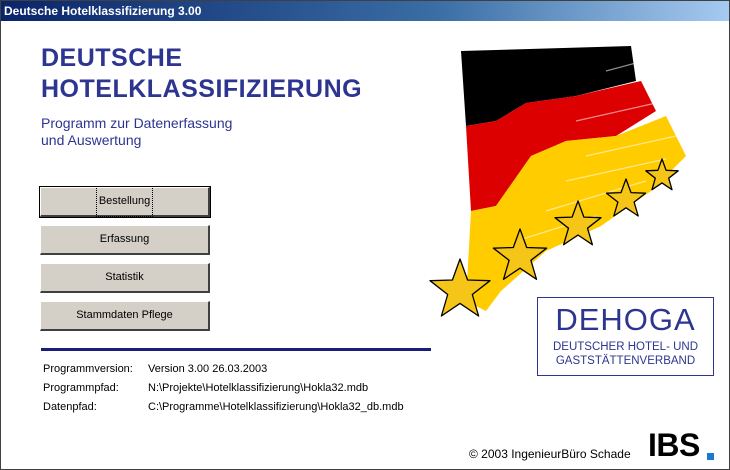 The width and height of the screenshot is (730, 470). Describe the element at coordinates (625, 361) in the screenshot. I see `dehoga-line2: GASTSTÄTTENVERBAND` at that location.